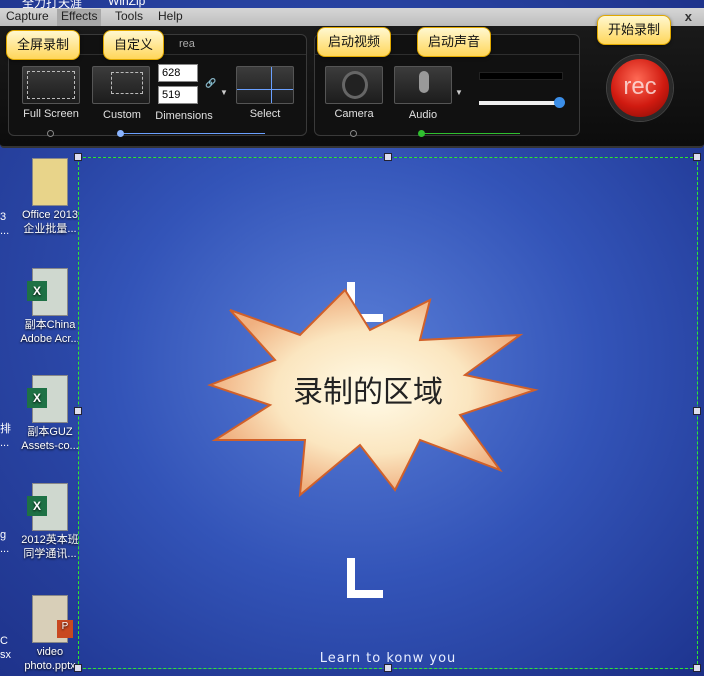  What do you see at coordinates (368, 392) in the screenshot?
I see `starburst-text: 录制的区域` at bounding box center [368, 392].